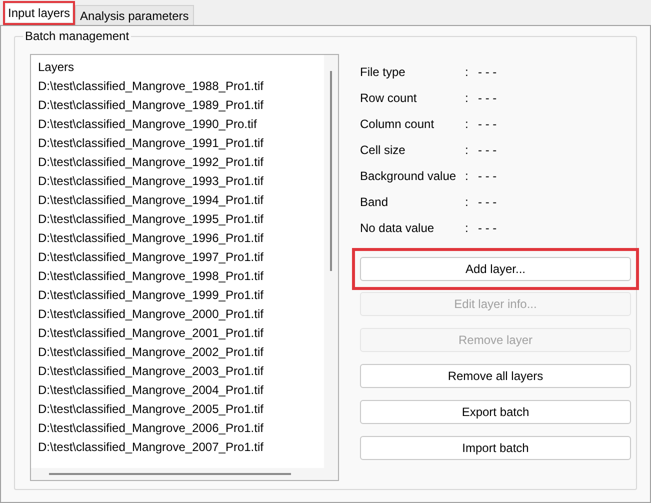  What do you see at coordinates (383, 150) in the screenshot?
I see `info-label: Cell size` at bounding box center [383, 150].